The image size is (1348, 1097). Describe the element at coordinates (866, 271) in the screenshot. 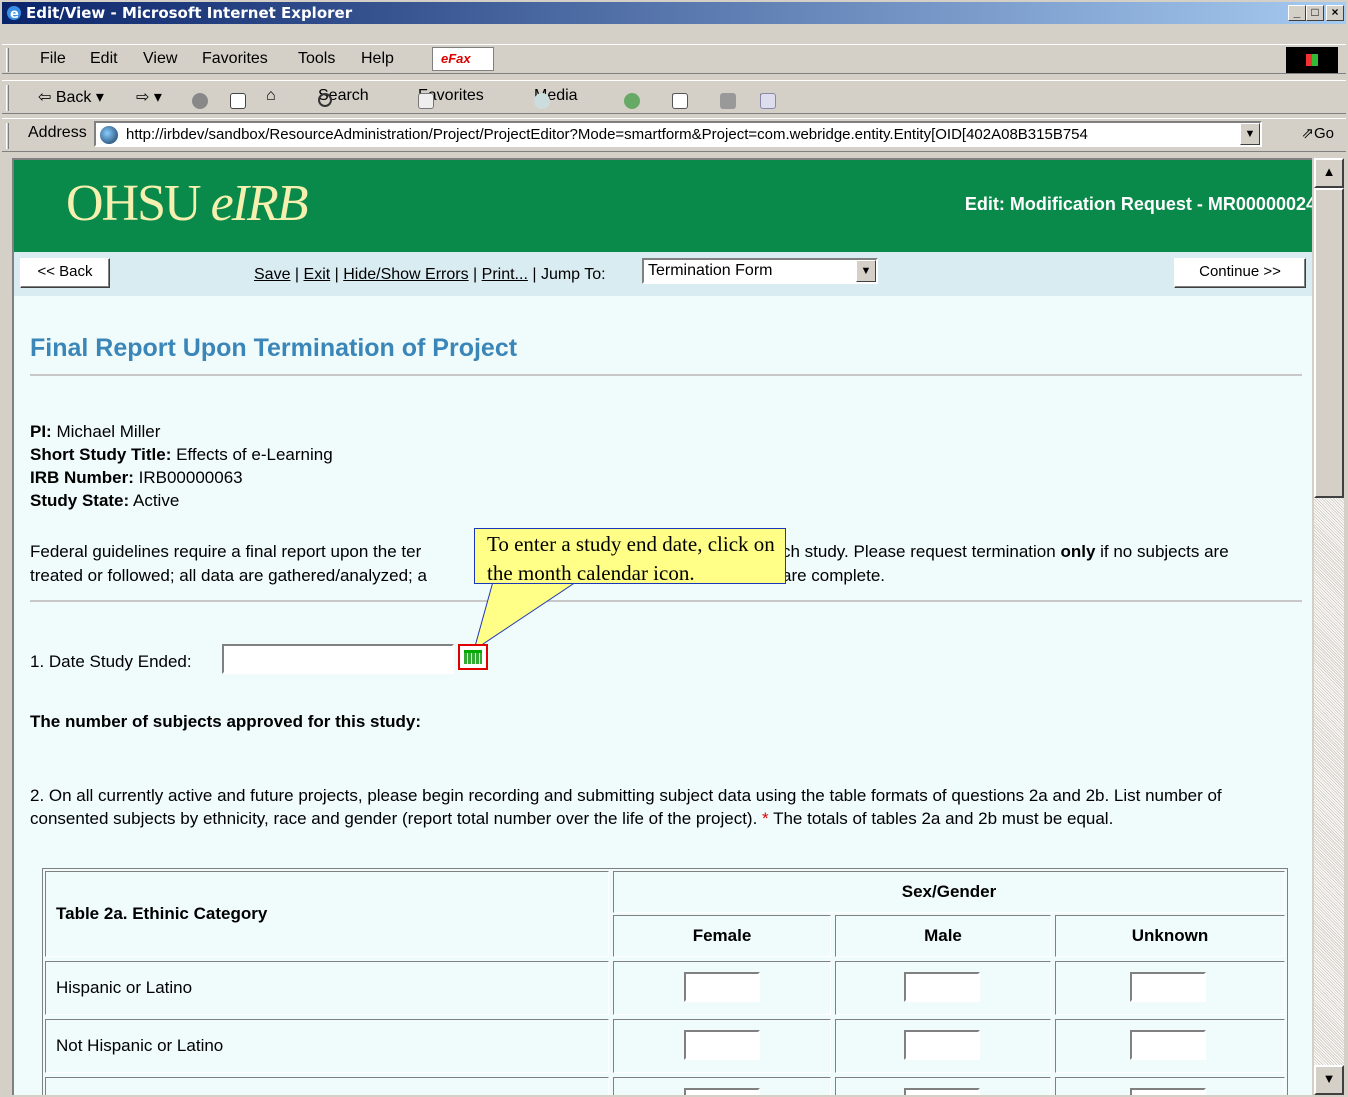

I see `chevron-down-icon: ▼` at that location.